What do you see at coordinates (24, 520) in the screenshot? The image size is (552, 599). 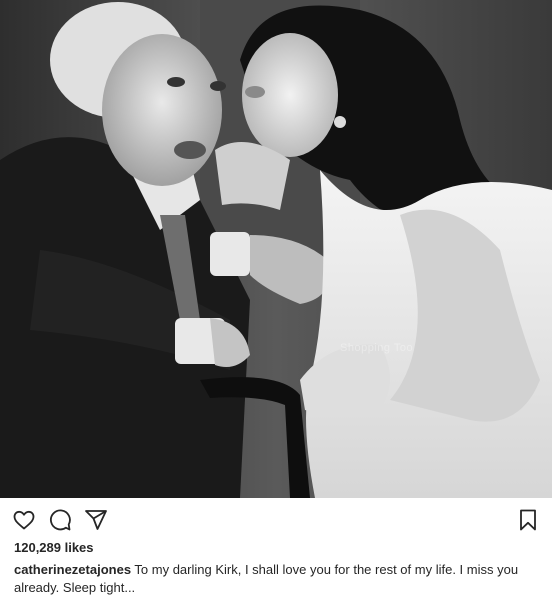 I see `heart-icon` at bounding box center [24, 520].